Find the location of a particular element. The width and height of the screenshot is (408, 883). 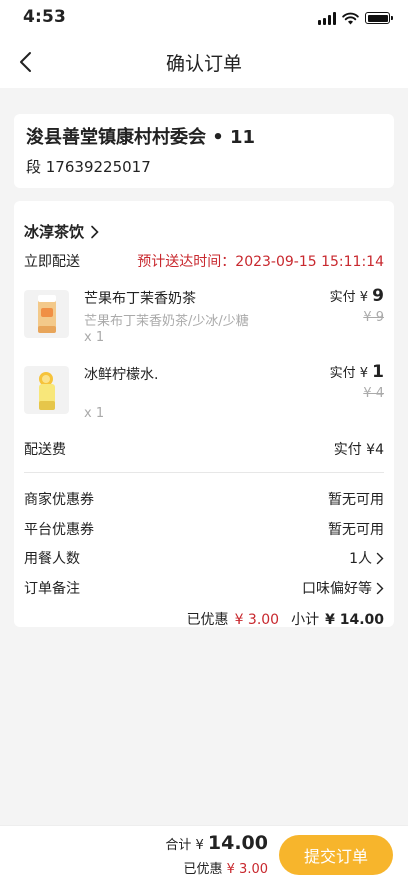

diners-count-text: 1人 is located at coordinates (360, 559).